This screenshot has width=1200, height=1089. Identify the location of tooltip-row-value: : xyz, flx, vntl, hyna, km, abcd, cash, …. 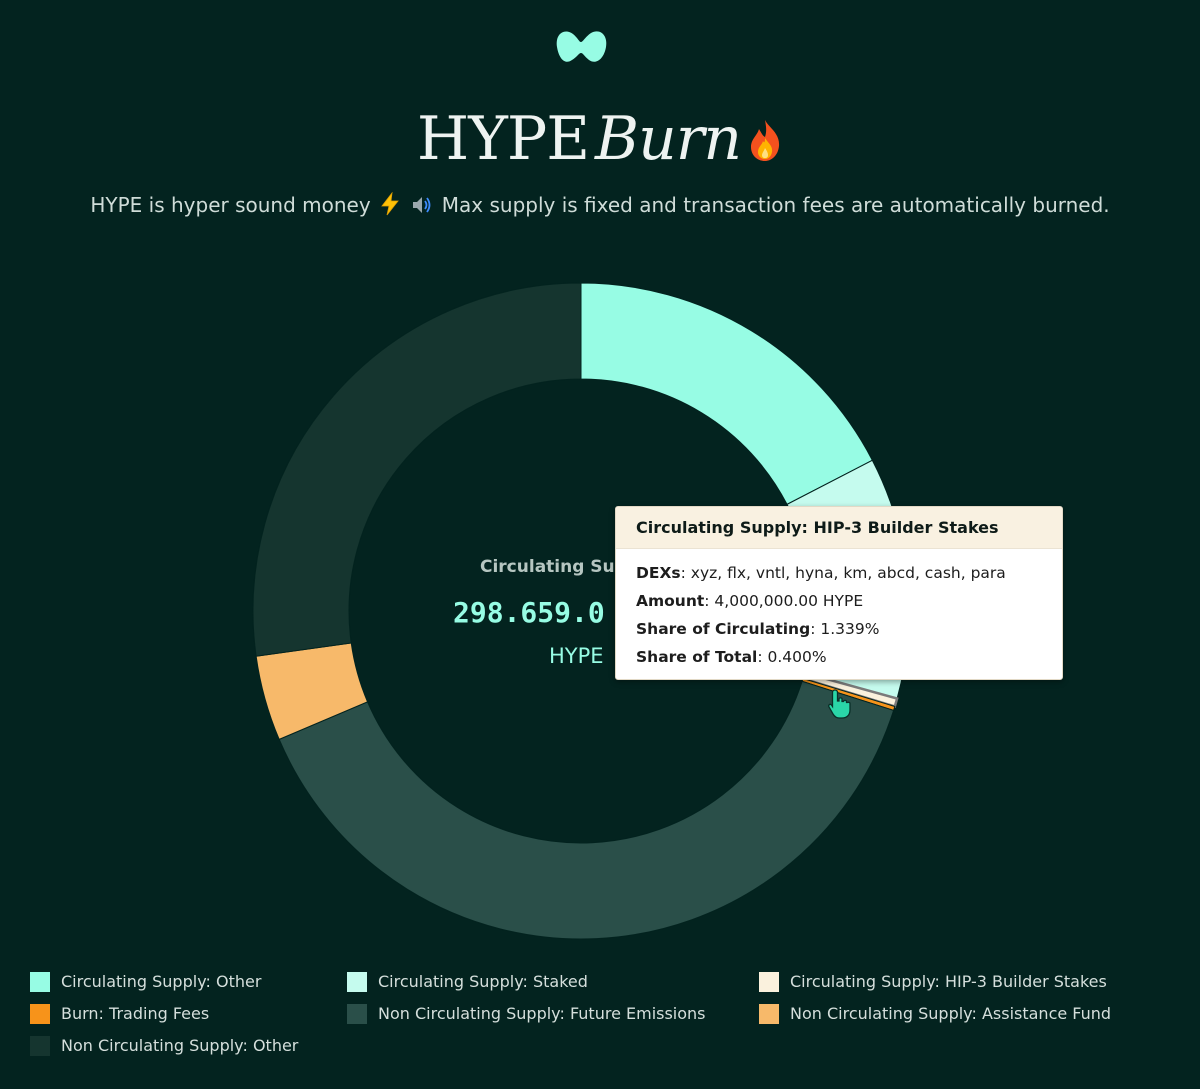
(843, 573).